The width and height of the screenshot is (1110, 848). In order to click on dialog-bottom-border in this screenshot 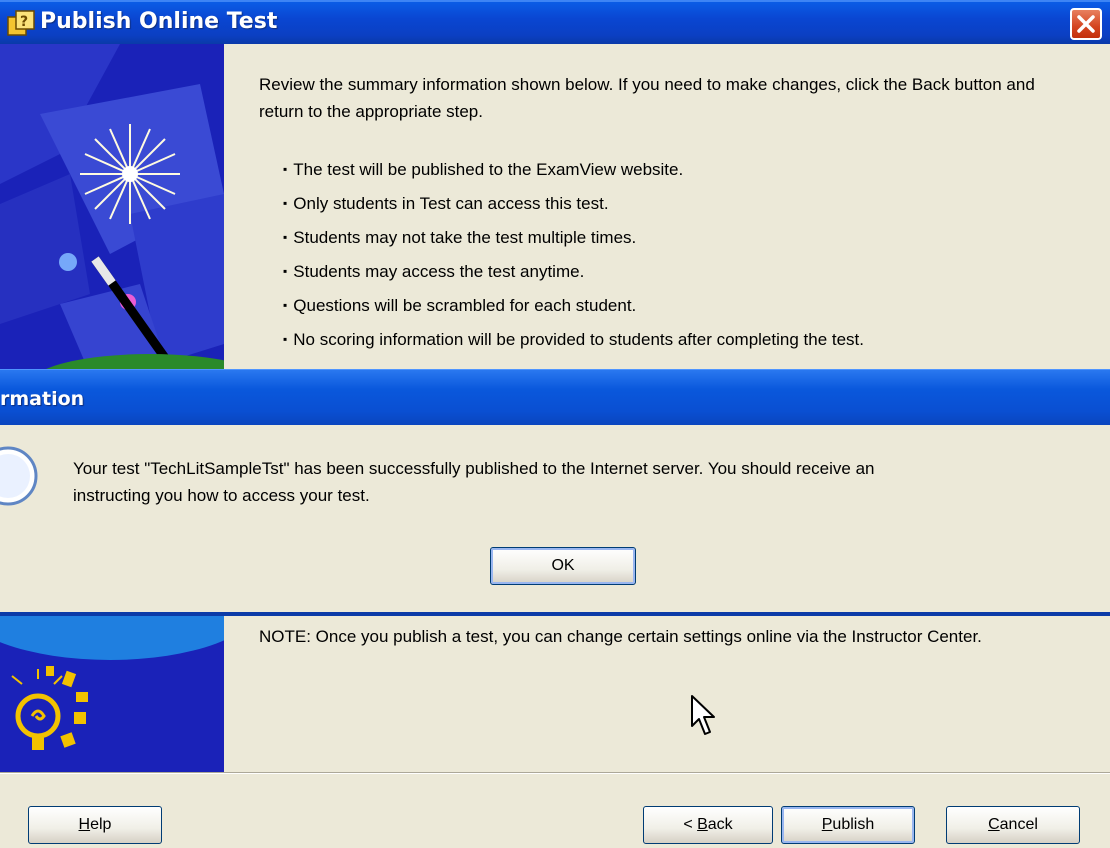, I will do `click(555, 614)`.